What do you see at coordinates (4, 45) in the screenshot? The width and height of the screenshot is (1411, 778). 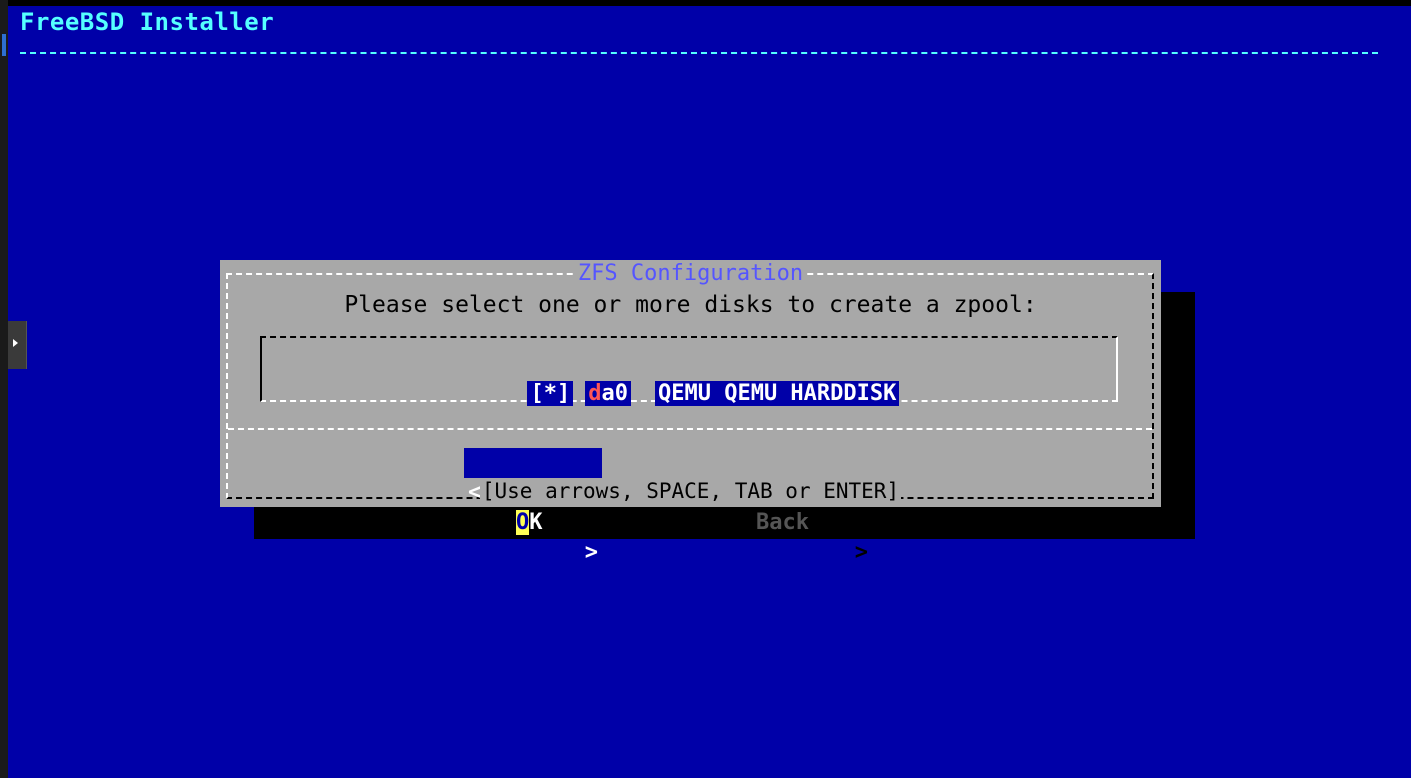 I see `focus-marker` at bounding box center [4, 45].